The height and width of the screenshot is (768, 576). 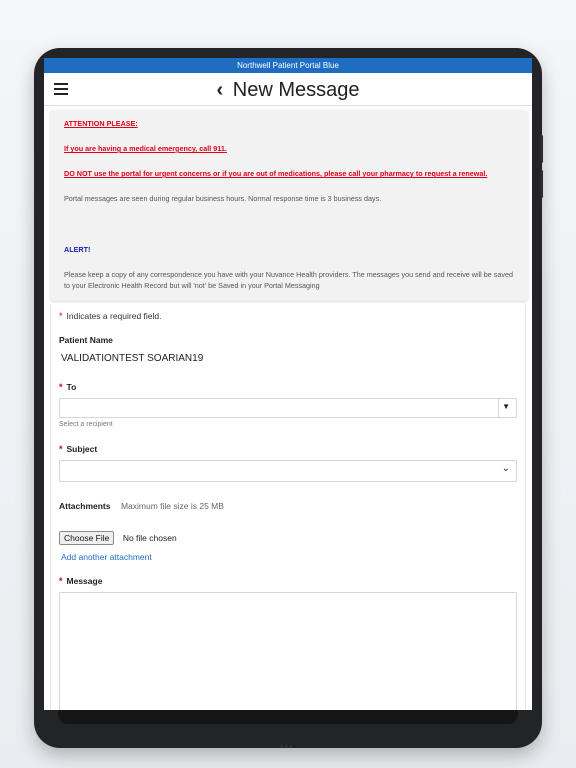 What do you see at coordinates (288, 557) in the screenshot?
I see `add-attachment-link: Add another attachment` at bounding box center [288, 557].